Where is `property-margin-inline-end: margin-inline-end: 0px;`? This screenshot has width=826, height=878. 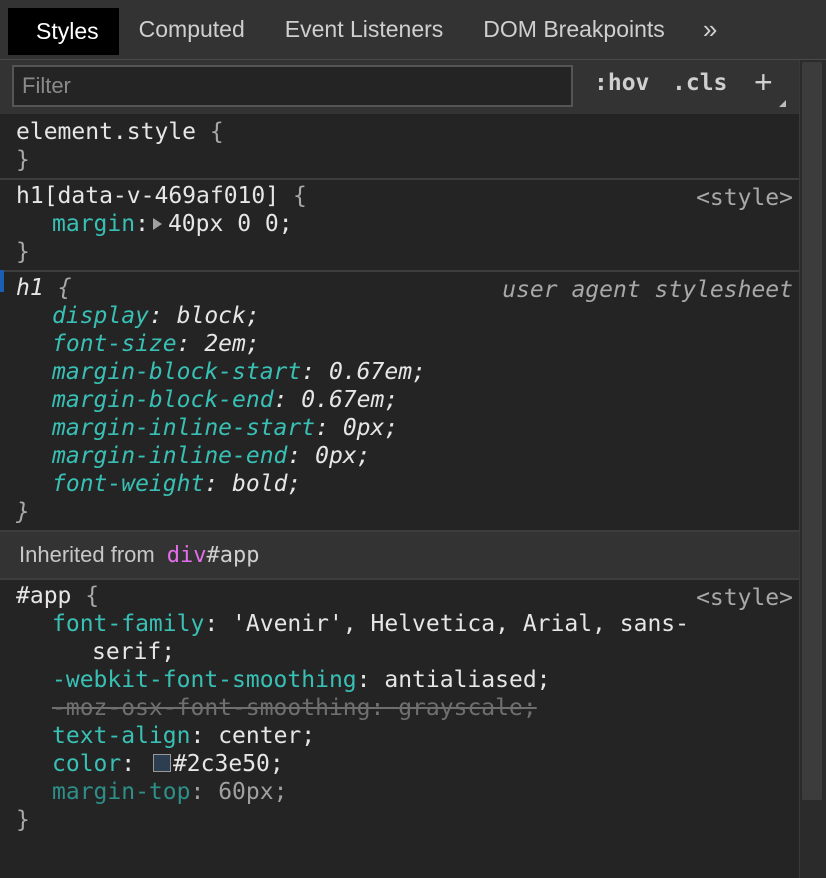
property-margin-inline-end: margin-inline-end: 0px; is located at coordinates (211, 456).